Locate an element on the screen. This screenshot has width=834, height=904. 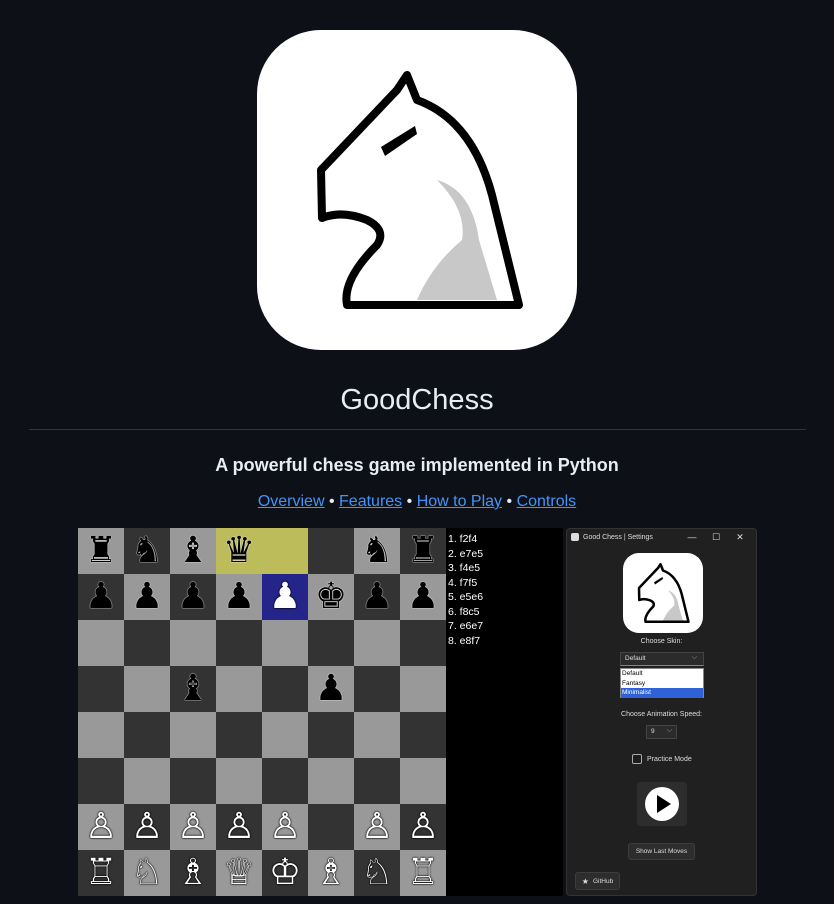
play-button is located at coordinates (662, 804).